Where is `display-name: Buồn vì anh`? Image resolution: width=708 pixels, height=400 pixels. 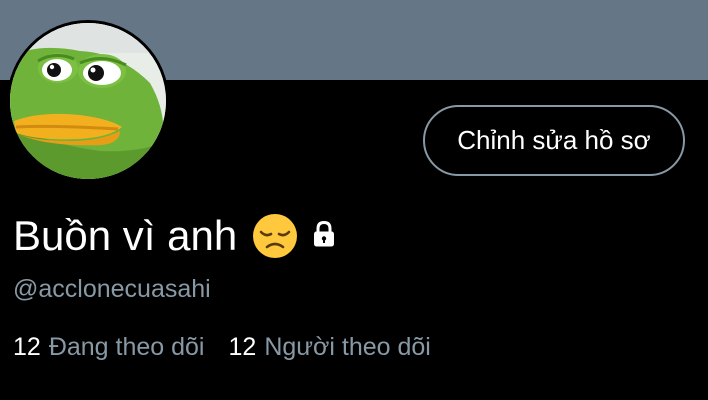
display-name: Buồn vì anh is located at coordinates (125, 235).